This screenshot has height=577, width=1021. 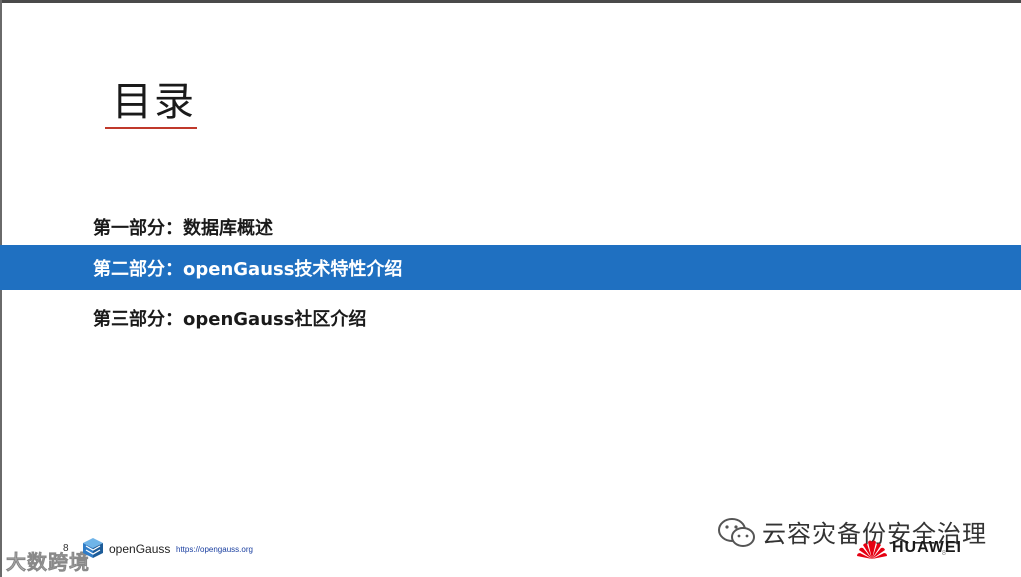 What do you see at coordinates (736, 532) in the screenshot?
I see `wechat-icon` at bounding box center [736, 532].